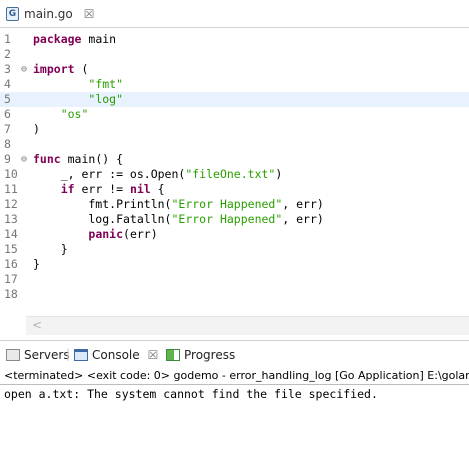 The width and height of the screenshot is (469, 456). I want to click on panel-tab-bar: Servers | Console ☒ Progress, so click(234, 354).